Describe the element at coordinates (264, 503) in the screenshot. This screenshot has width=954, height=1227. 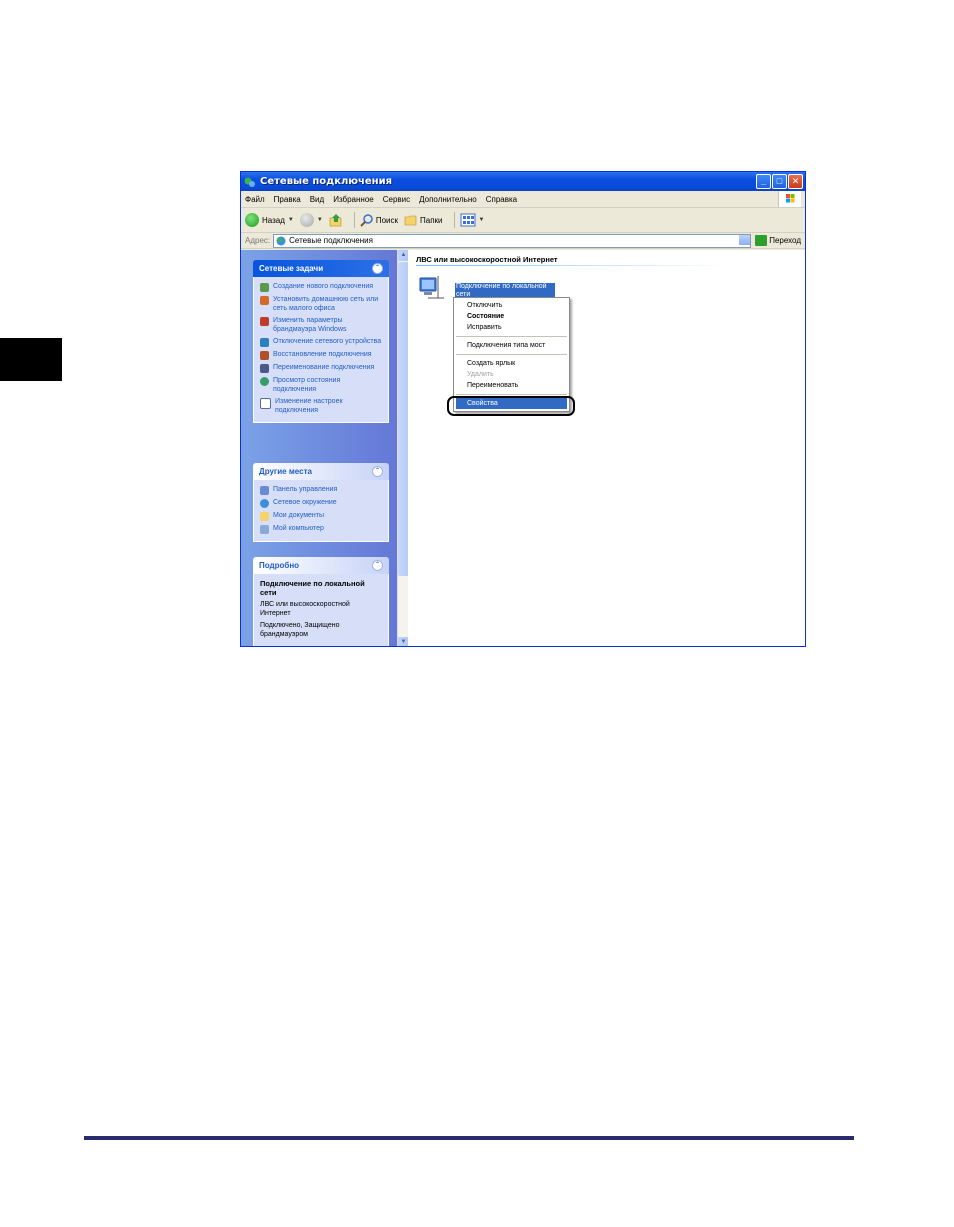
I see `network-neighborhood-icon` at that location.